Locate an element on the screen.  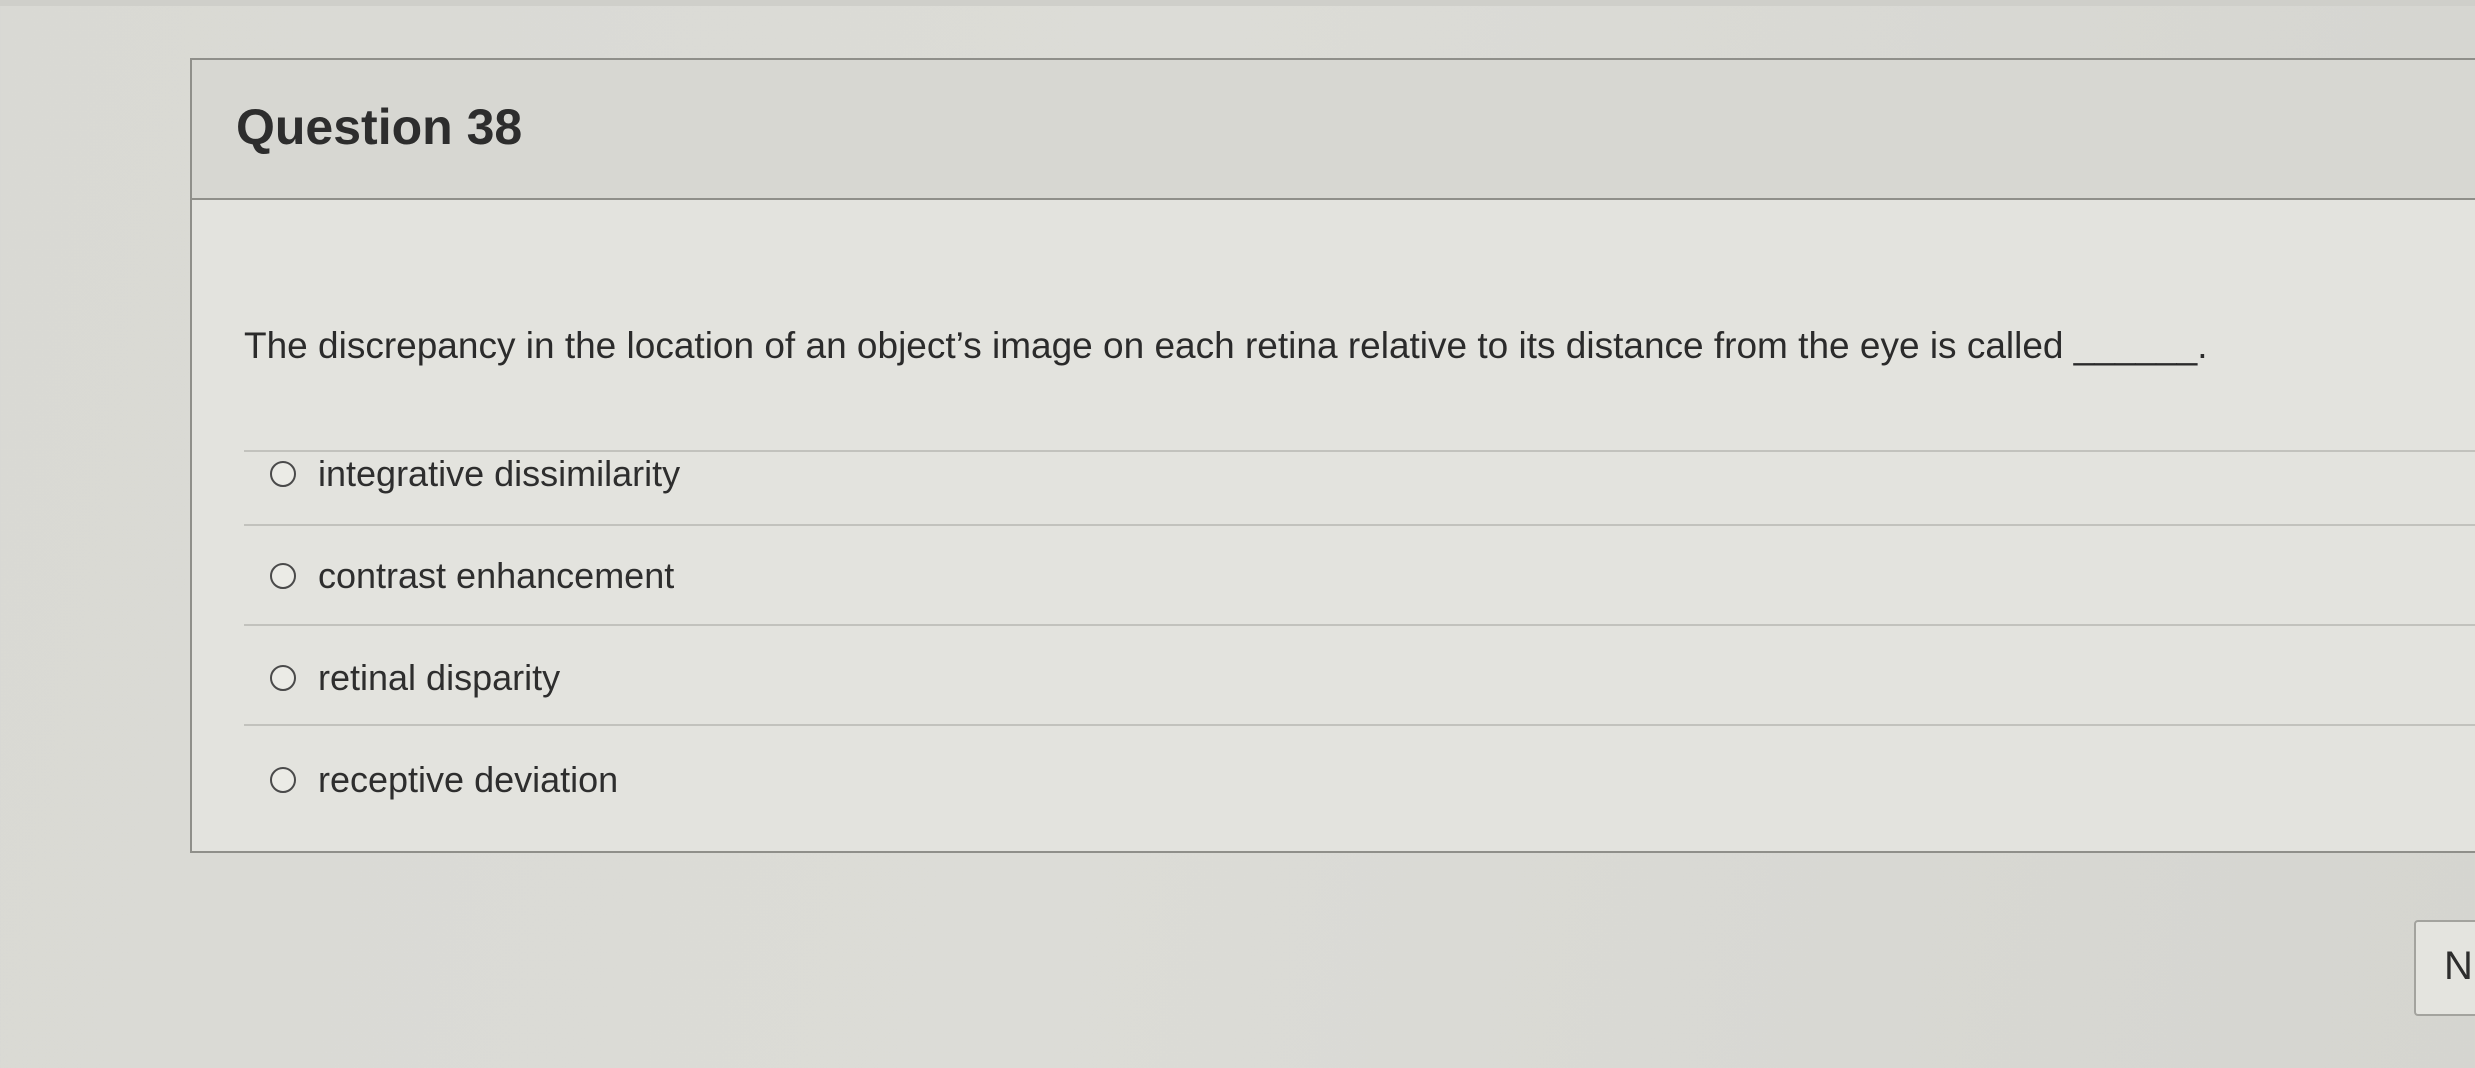
answer-label: receptive deviation is located at coordinates (468, 780).